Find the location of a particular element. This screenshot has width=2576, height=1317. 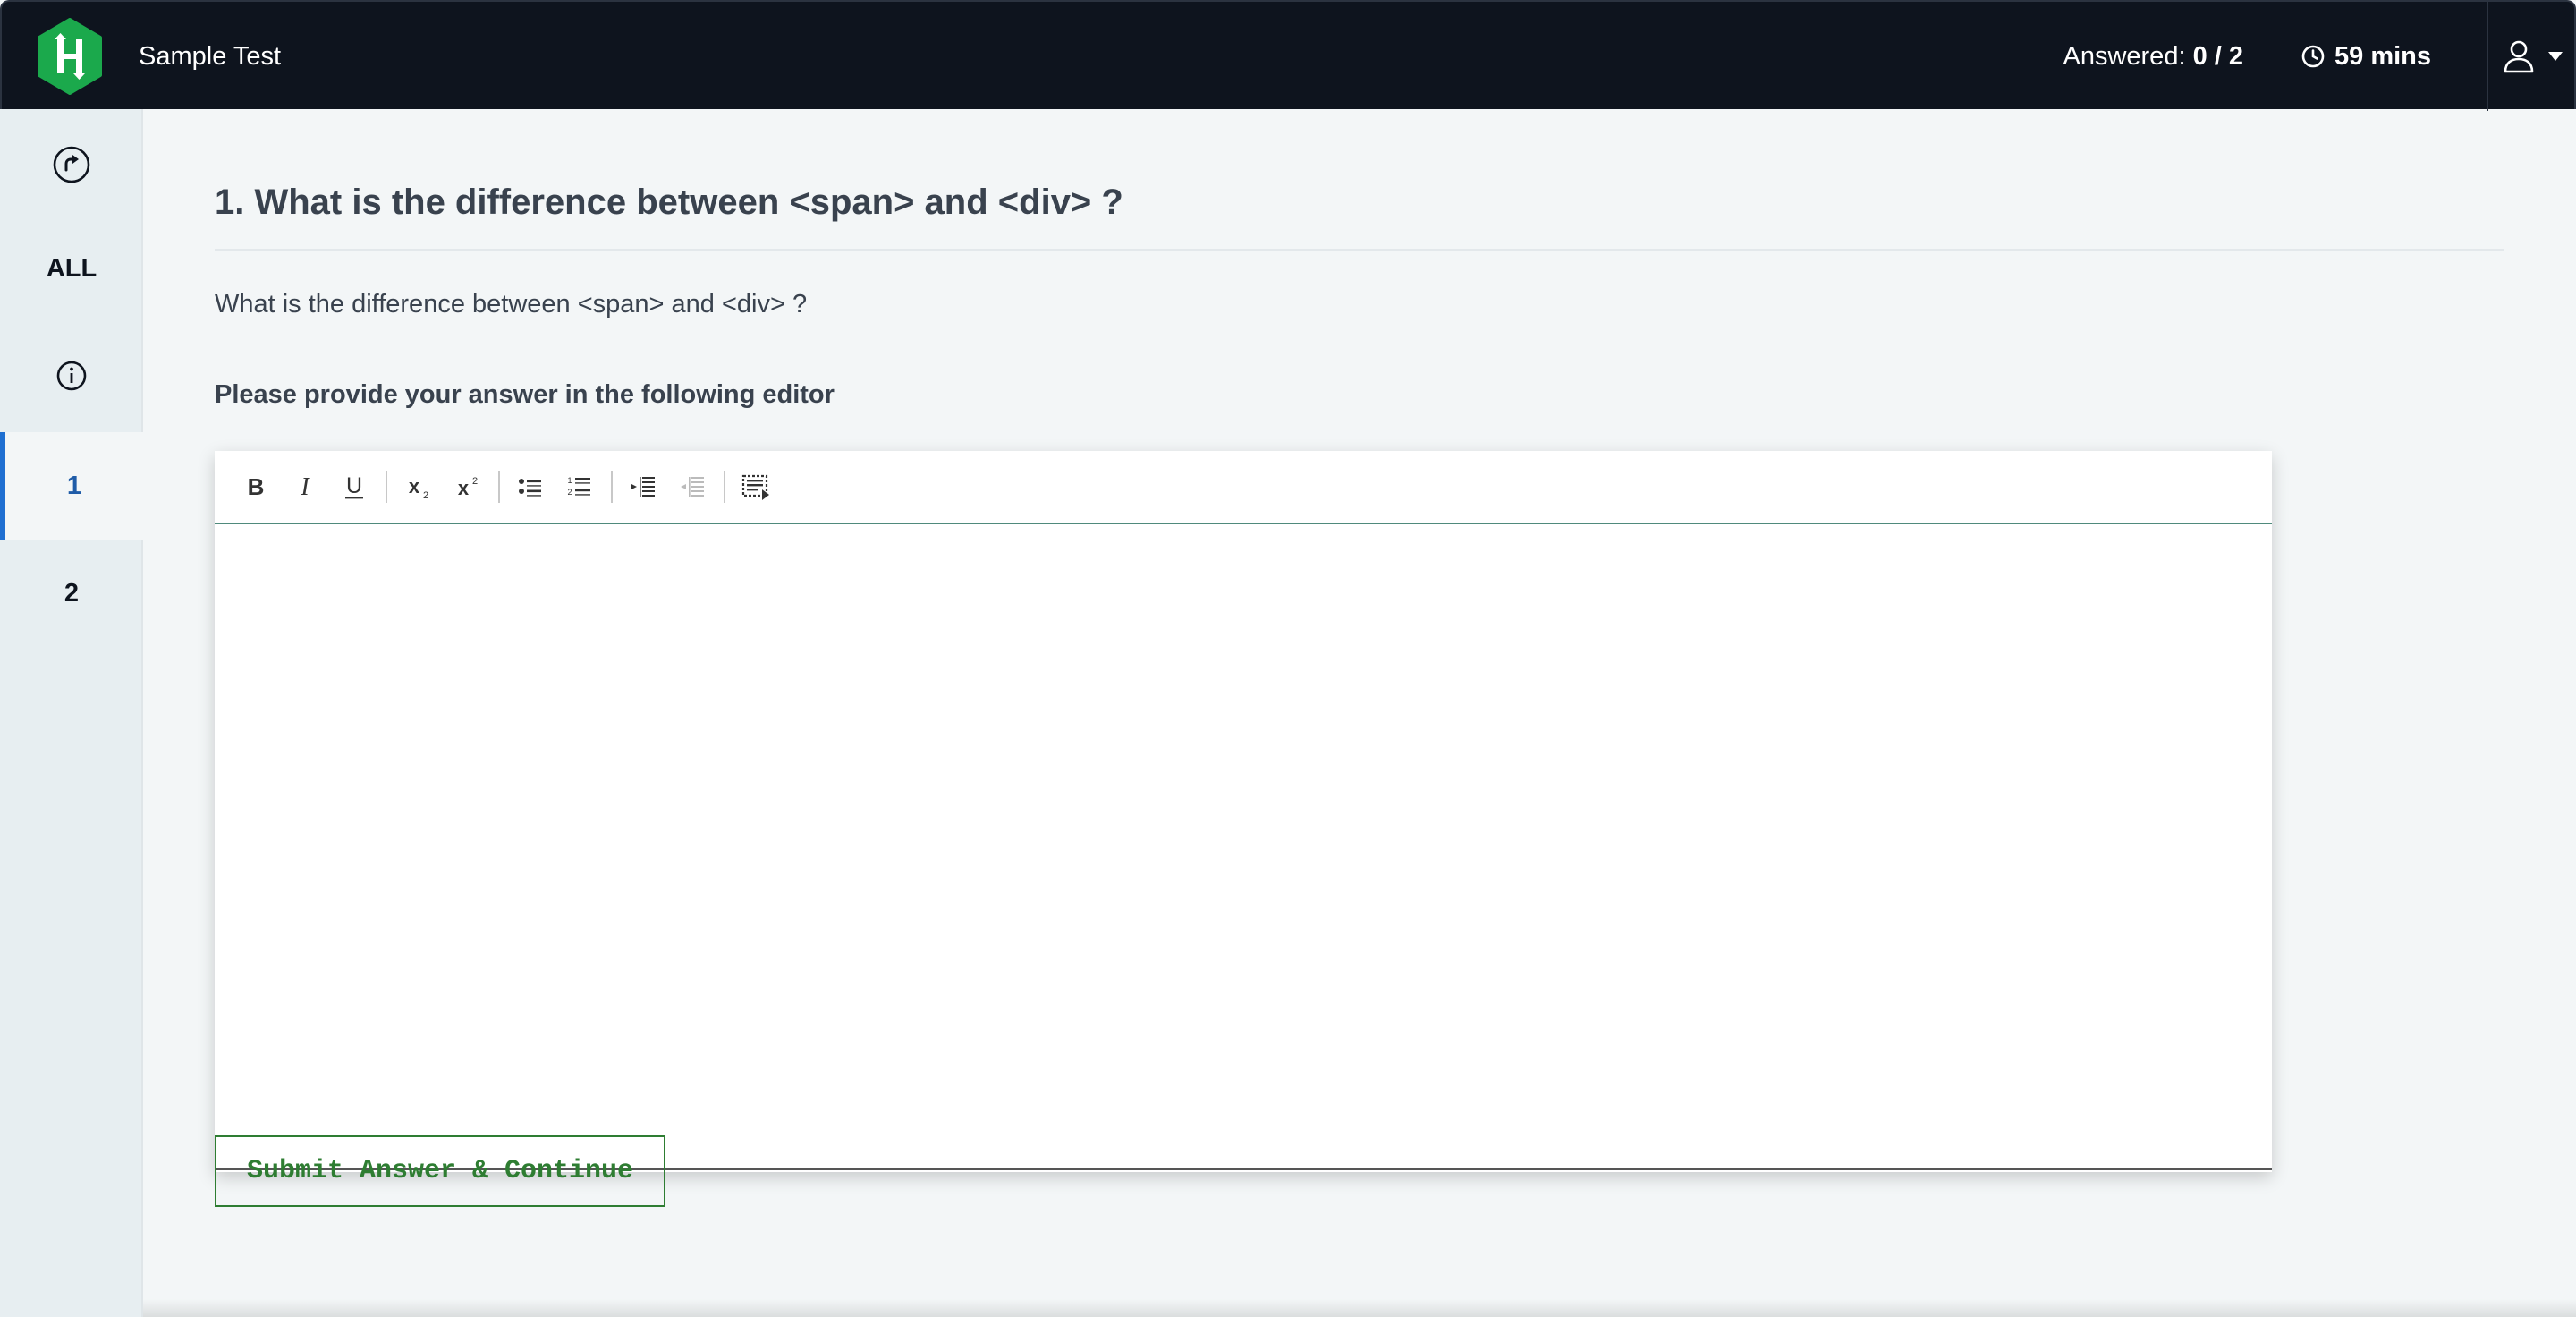

source-code-icon is located at coordinates (755, 487).